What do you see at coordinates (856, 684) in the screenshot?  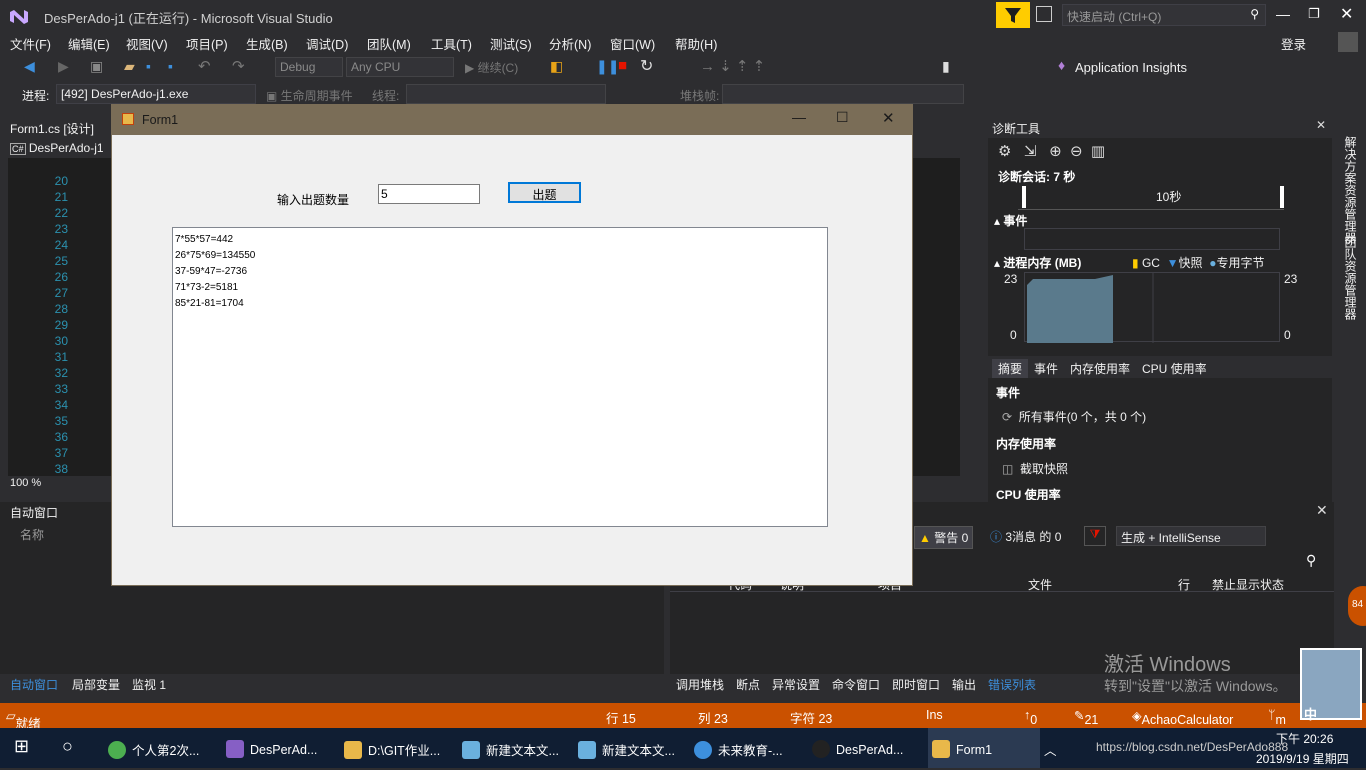 I see `tab-command-window: 命令窗口` at bounding box center [856, 684].